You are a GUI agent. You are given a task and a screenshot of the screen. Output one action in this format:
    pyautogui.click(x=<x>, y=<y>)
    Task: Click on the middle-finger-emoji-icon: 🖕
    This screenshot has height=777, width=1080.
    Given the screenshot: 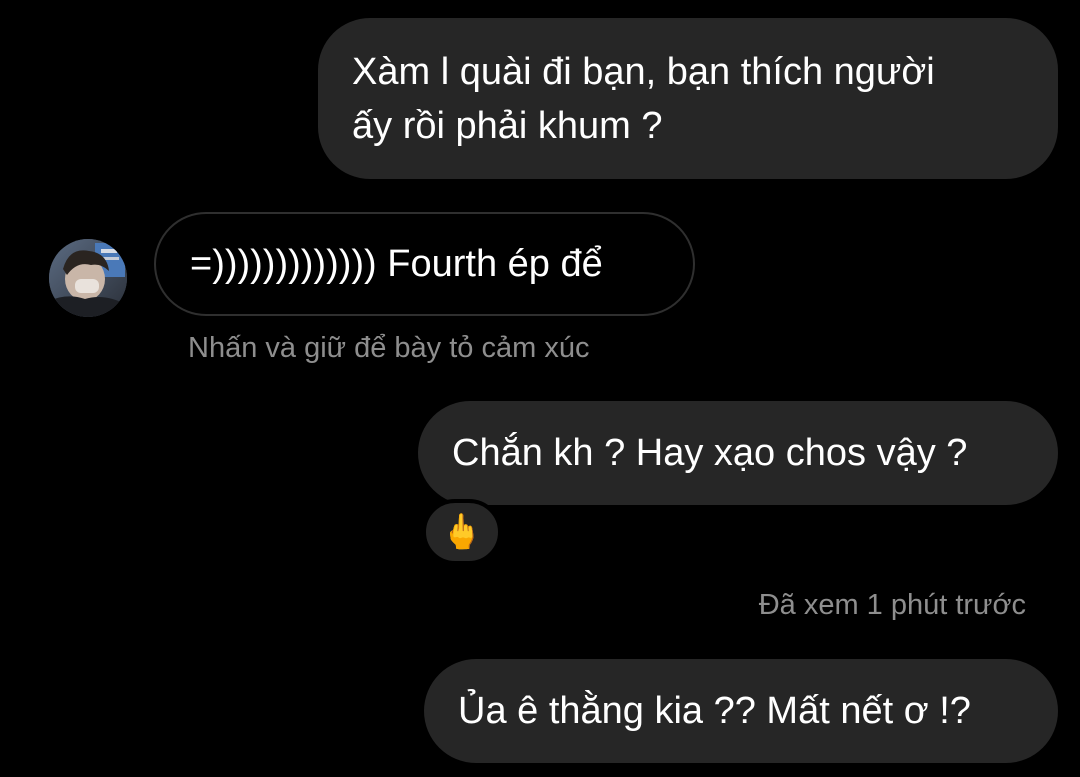 What is the action you would take?
    pyautogui.click(x=462, y=532)
    